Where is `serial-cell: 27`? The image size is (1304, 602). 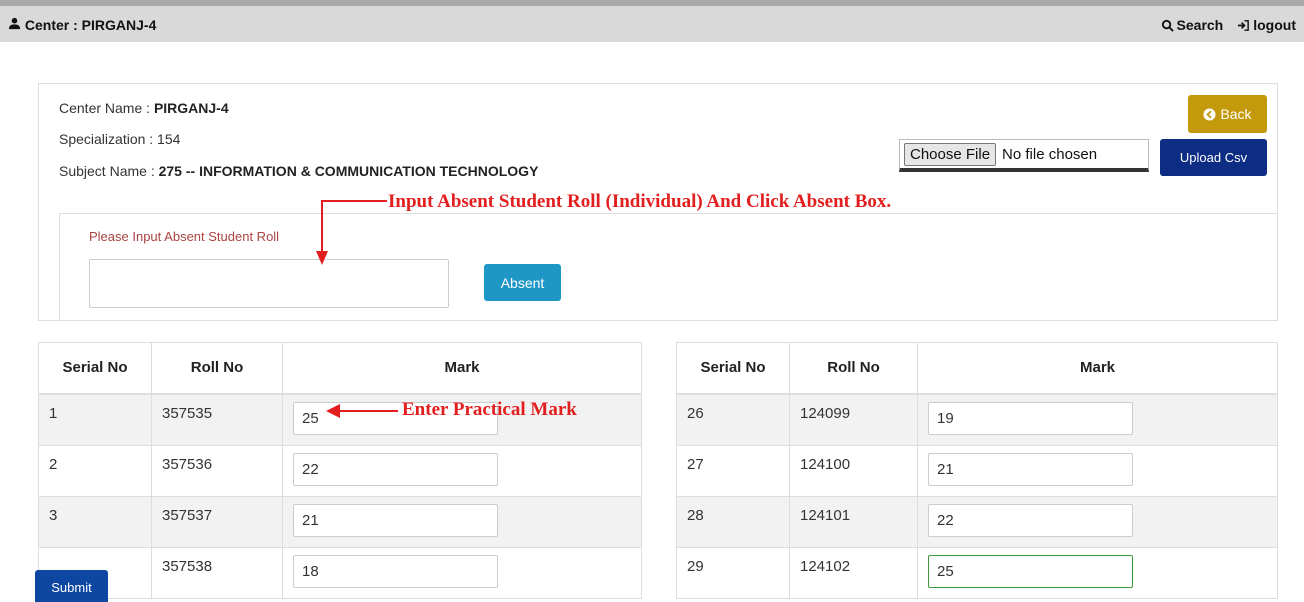 serial-cell: 27 is located at coordinates (733, 470).